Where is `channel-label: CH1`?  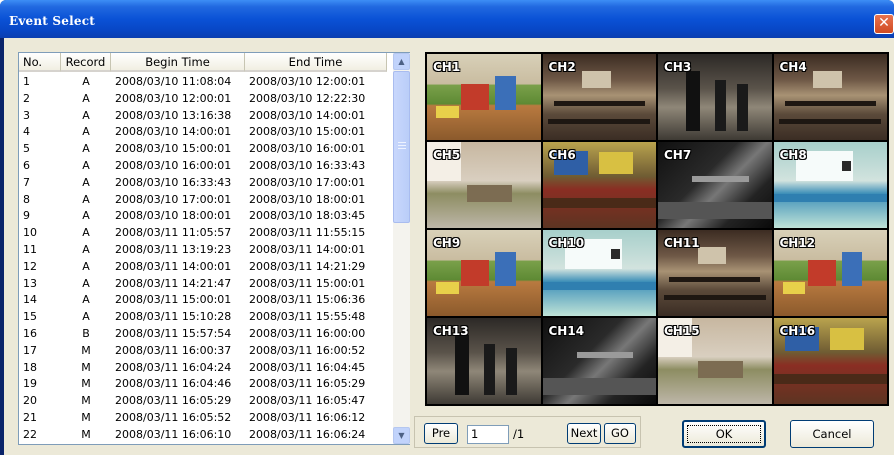 channel-label: CH1 is located at coordinates (447, 67).